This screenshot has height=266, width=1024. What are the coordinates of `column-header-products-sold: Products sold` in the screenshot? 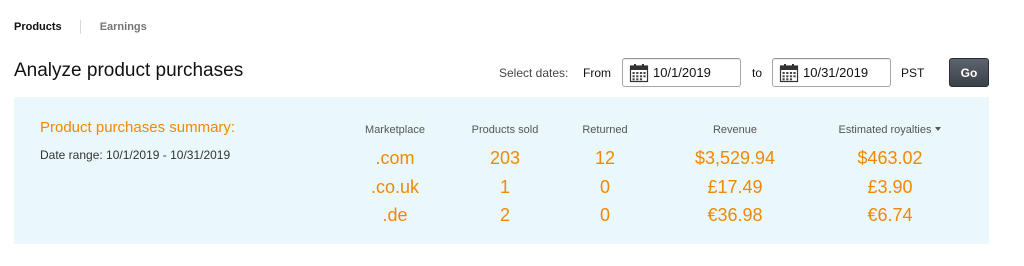 It's located at (505, 130).